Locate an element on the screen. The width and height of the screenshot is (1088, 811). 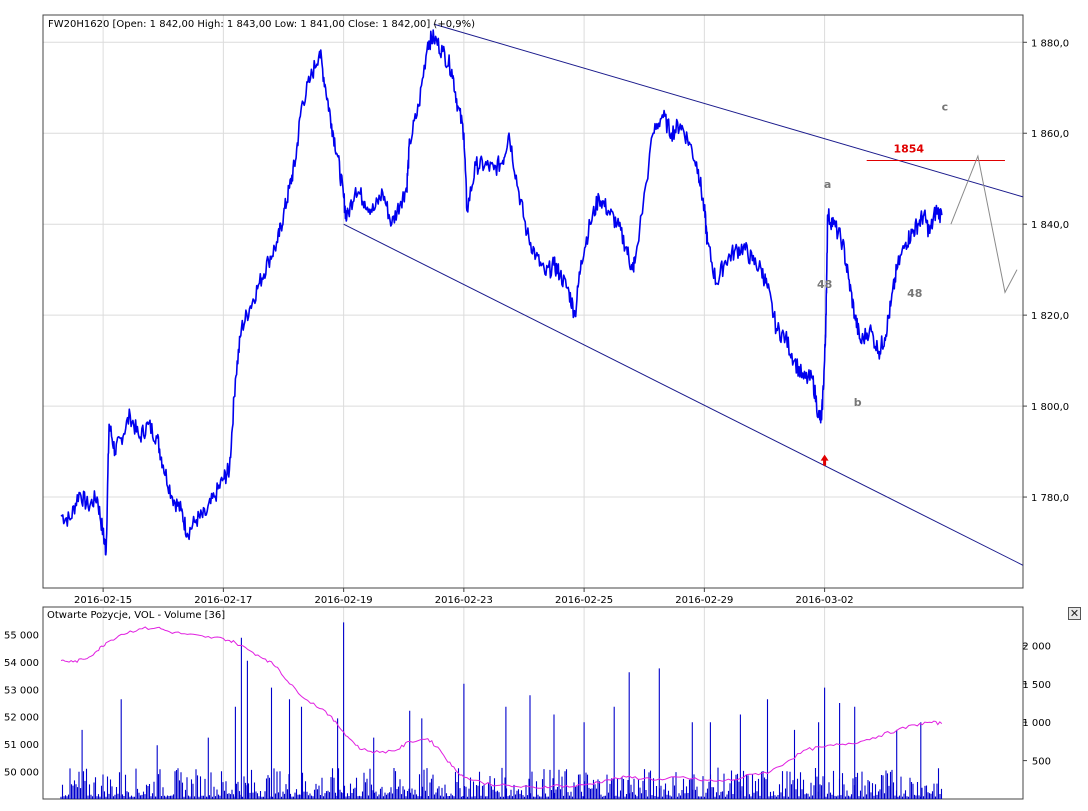
close-panel-button: ✕ is located at coordinates (1074, 613).